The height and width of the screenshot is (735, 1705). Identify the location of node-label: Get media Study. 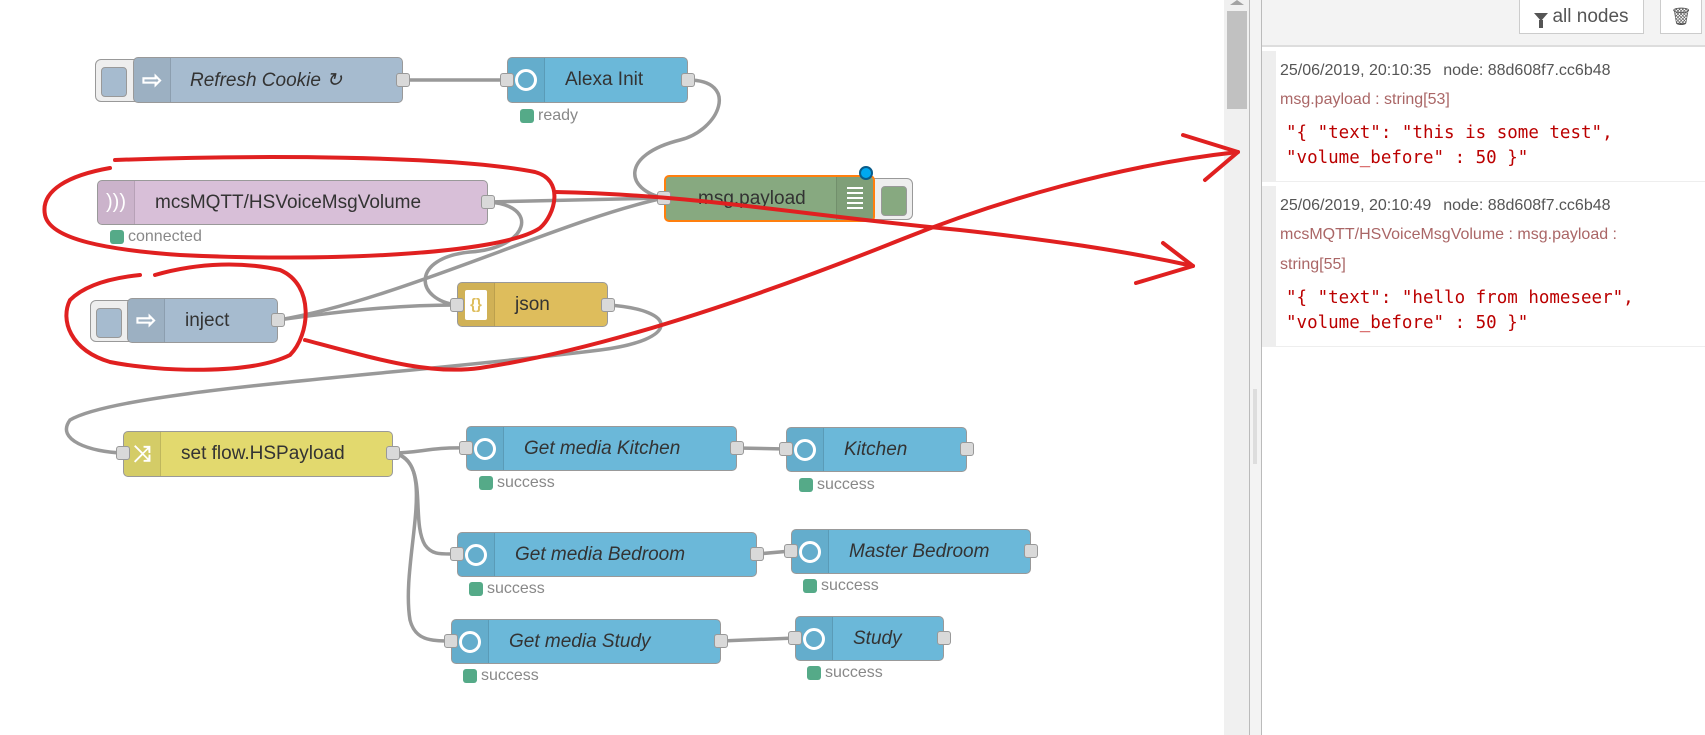
(580, 641).